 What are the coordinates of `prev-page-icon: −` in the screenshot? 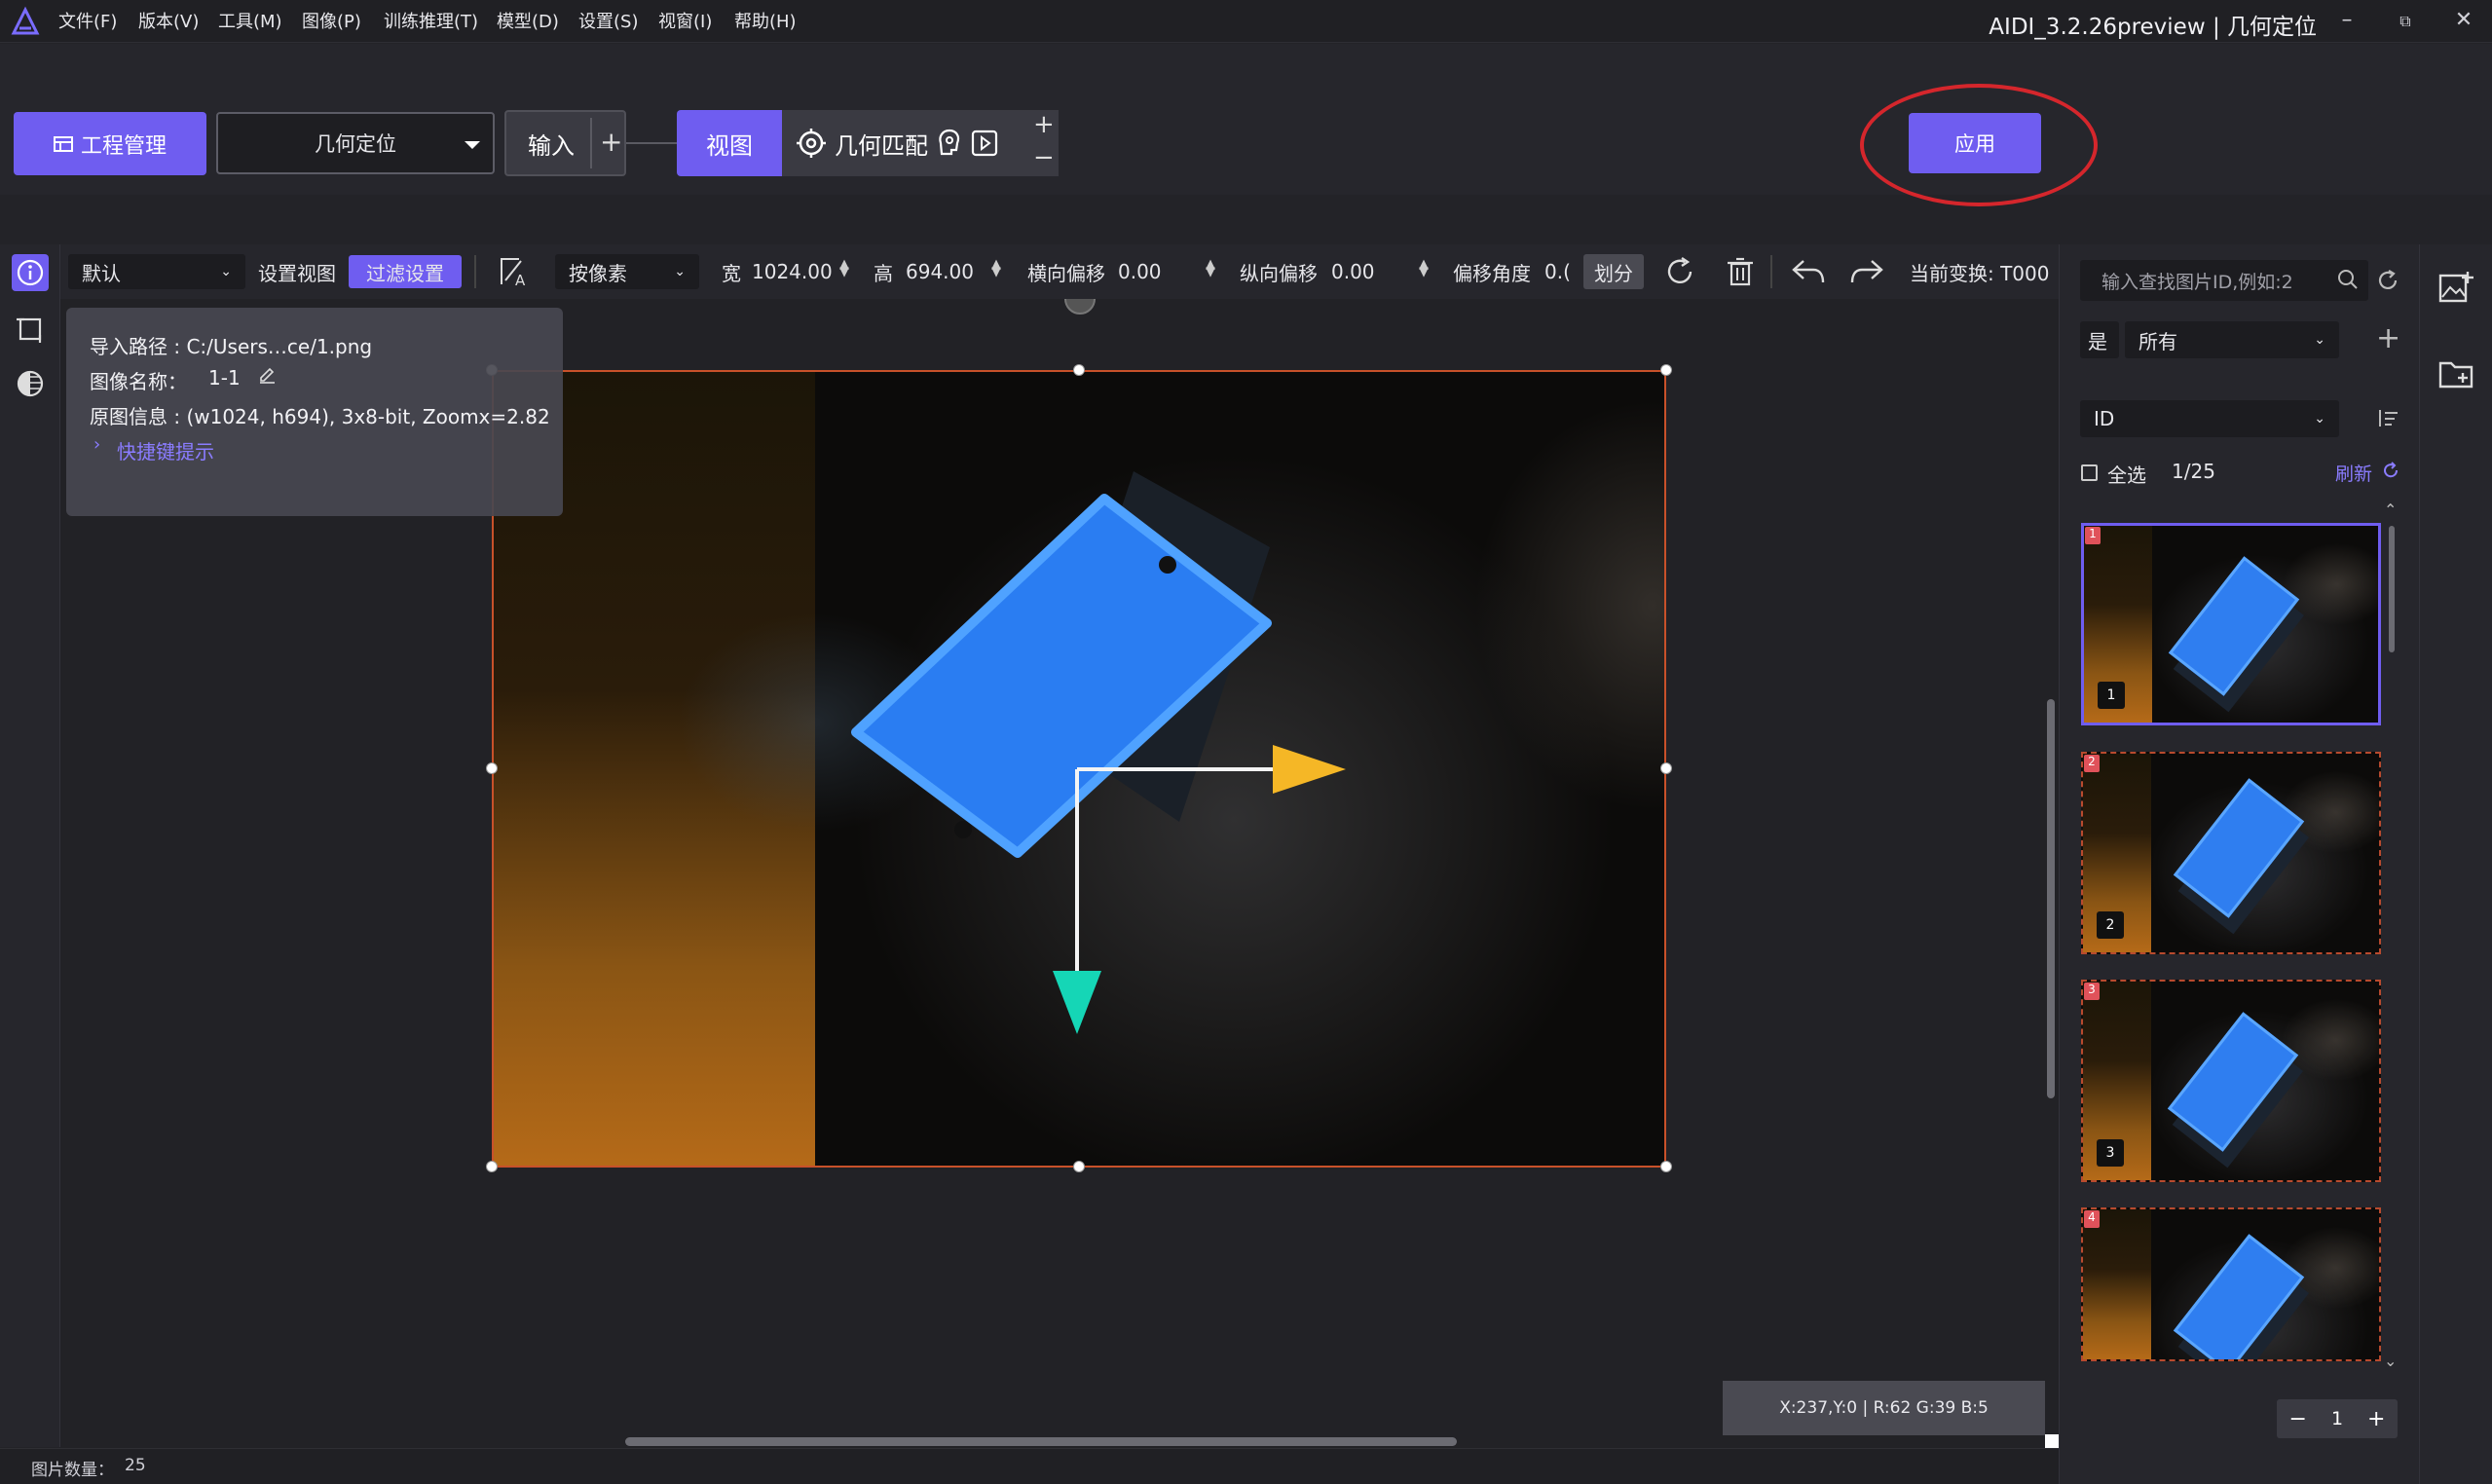 It's located at (2298, 1419).